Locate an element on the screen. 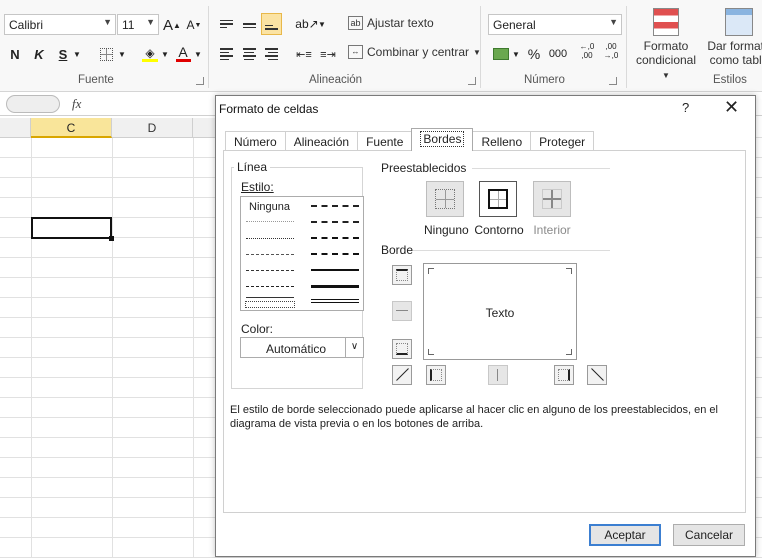 This screenshot has width=762, height=558. align-left-icon is located at coordinates (226, 54).